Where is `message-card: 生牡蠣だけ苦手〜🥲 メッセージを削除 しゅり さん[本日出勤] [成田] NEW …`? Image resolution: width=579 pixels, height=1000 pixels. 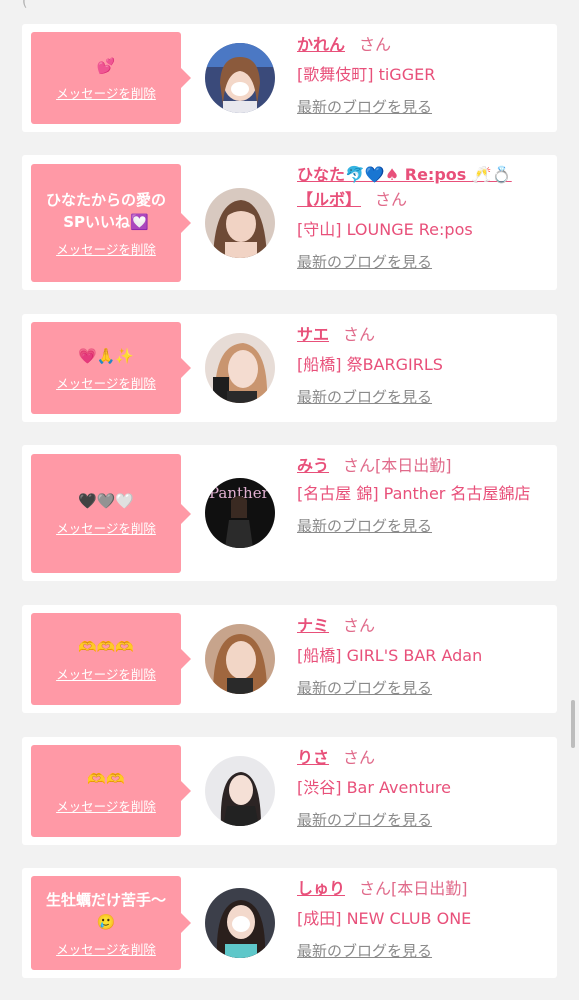
message-card: 生牡蠣だけ苦手〜🥲 メッセージを削除 しゅり さん[本日出勤] [成田] NEW … is located at coordinates (289, 923).